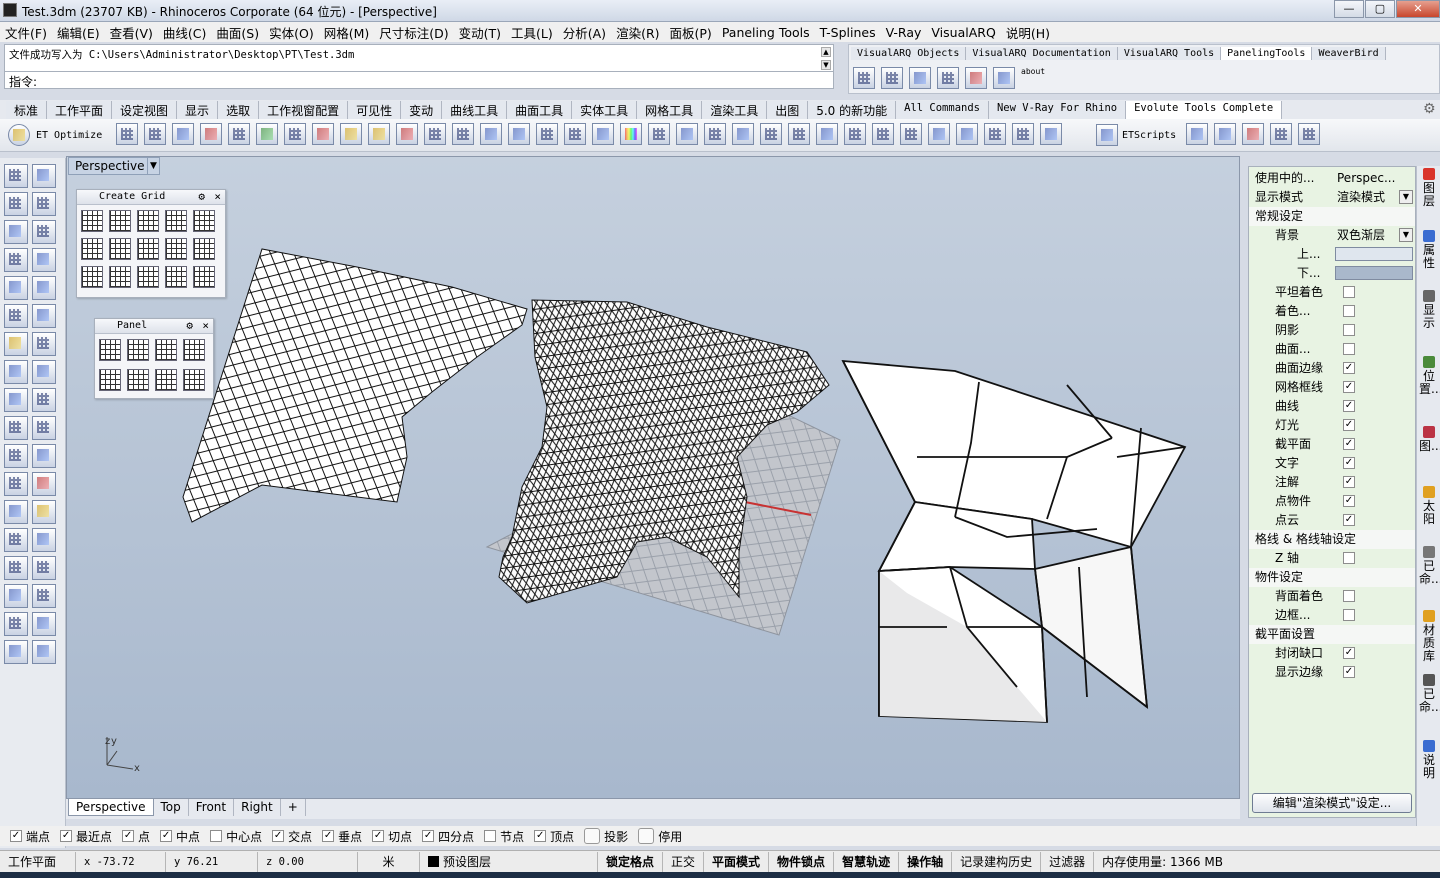 The width and height of the screenshot is (1440, 878). I want to click on toolbar-tab: 工作平面, so click(80, 110).